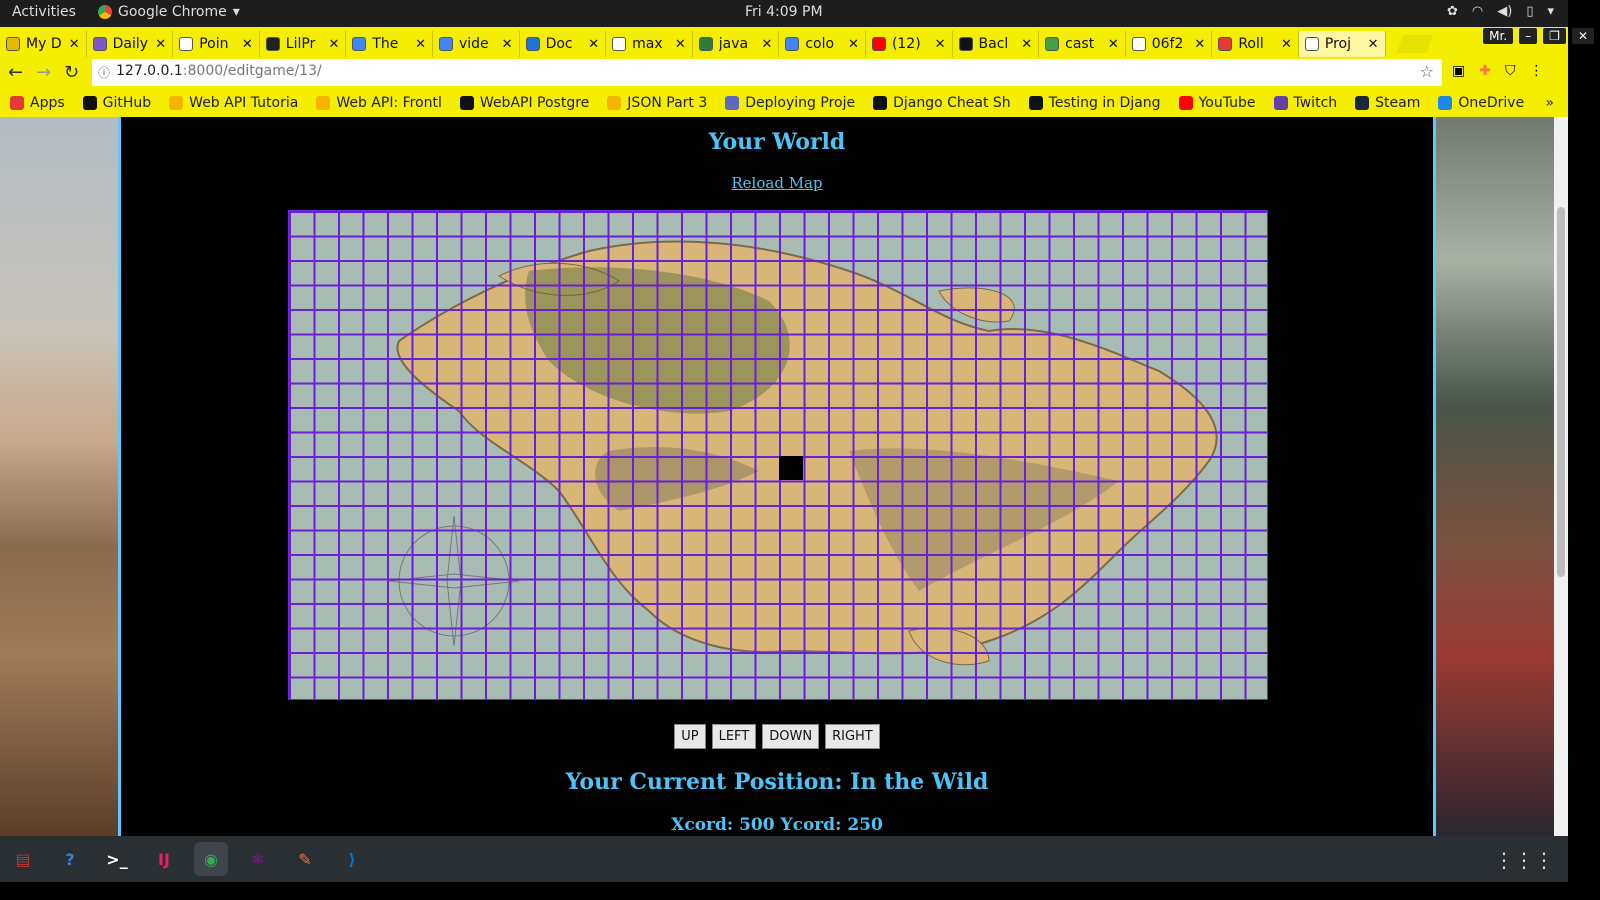  Describe the element at coordinates (1342, 44) in the screenshot. I see `browser-tab-active: Proj ✕` at that location.